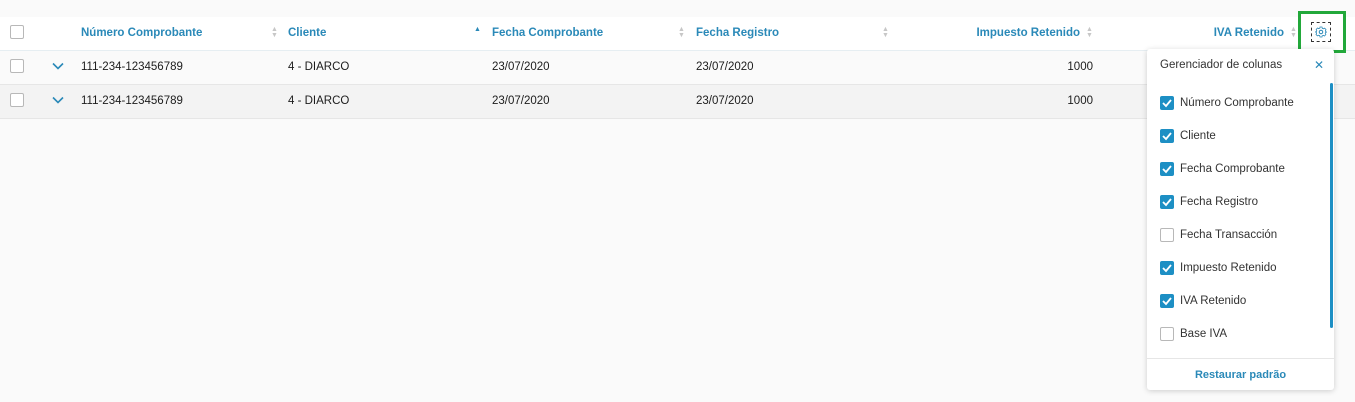 This screenshot has height=402, width=1355. What do you see at coordinates (1331, 205) in the screenshot?
I see `scrollbar` at bounding box center [1331, 205].